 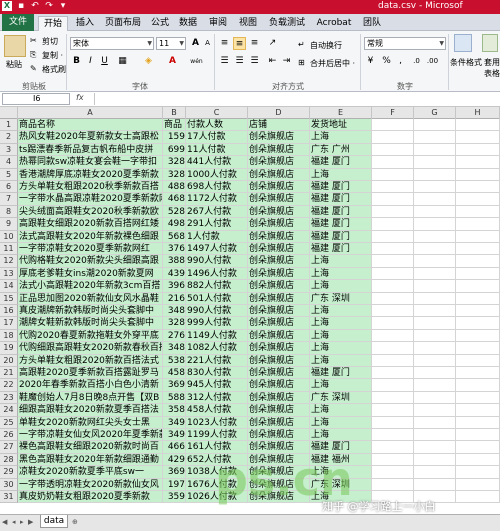 I want to click on table-cell: 一字带水晶高跟凉鞋2020夏季新款网红, so click(x=90, y=199).